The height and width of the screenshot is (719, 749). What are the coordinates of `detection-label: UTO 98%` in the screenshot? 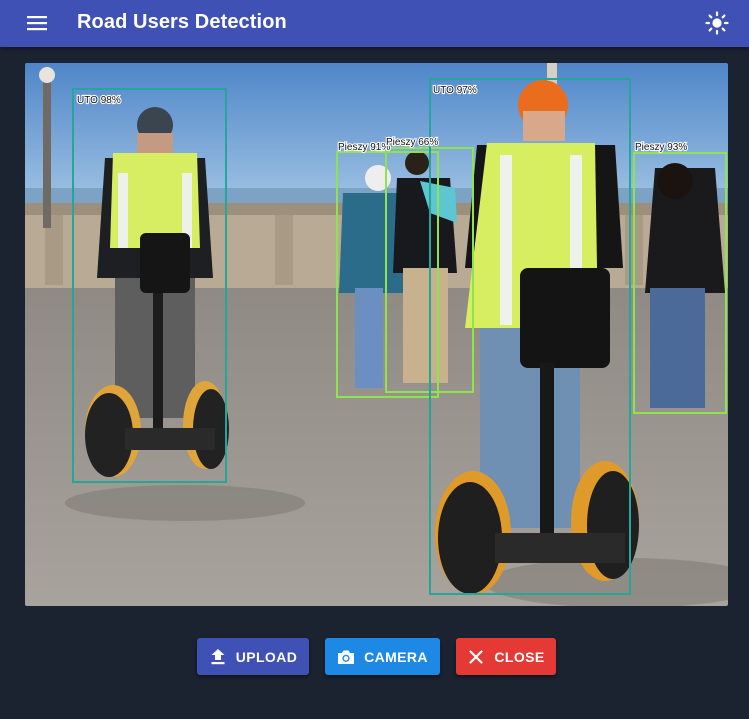 It's located at (99, 100).